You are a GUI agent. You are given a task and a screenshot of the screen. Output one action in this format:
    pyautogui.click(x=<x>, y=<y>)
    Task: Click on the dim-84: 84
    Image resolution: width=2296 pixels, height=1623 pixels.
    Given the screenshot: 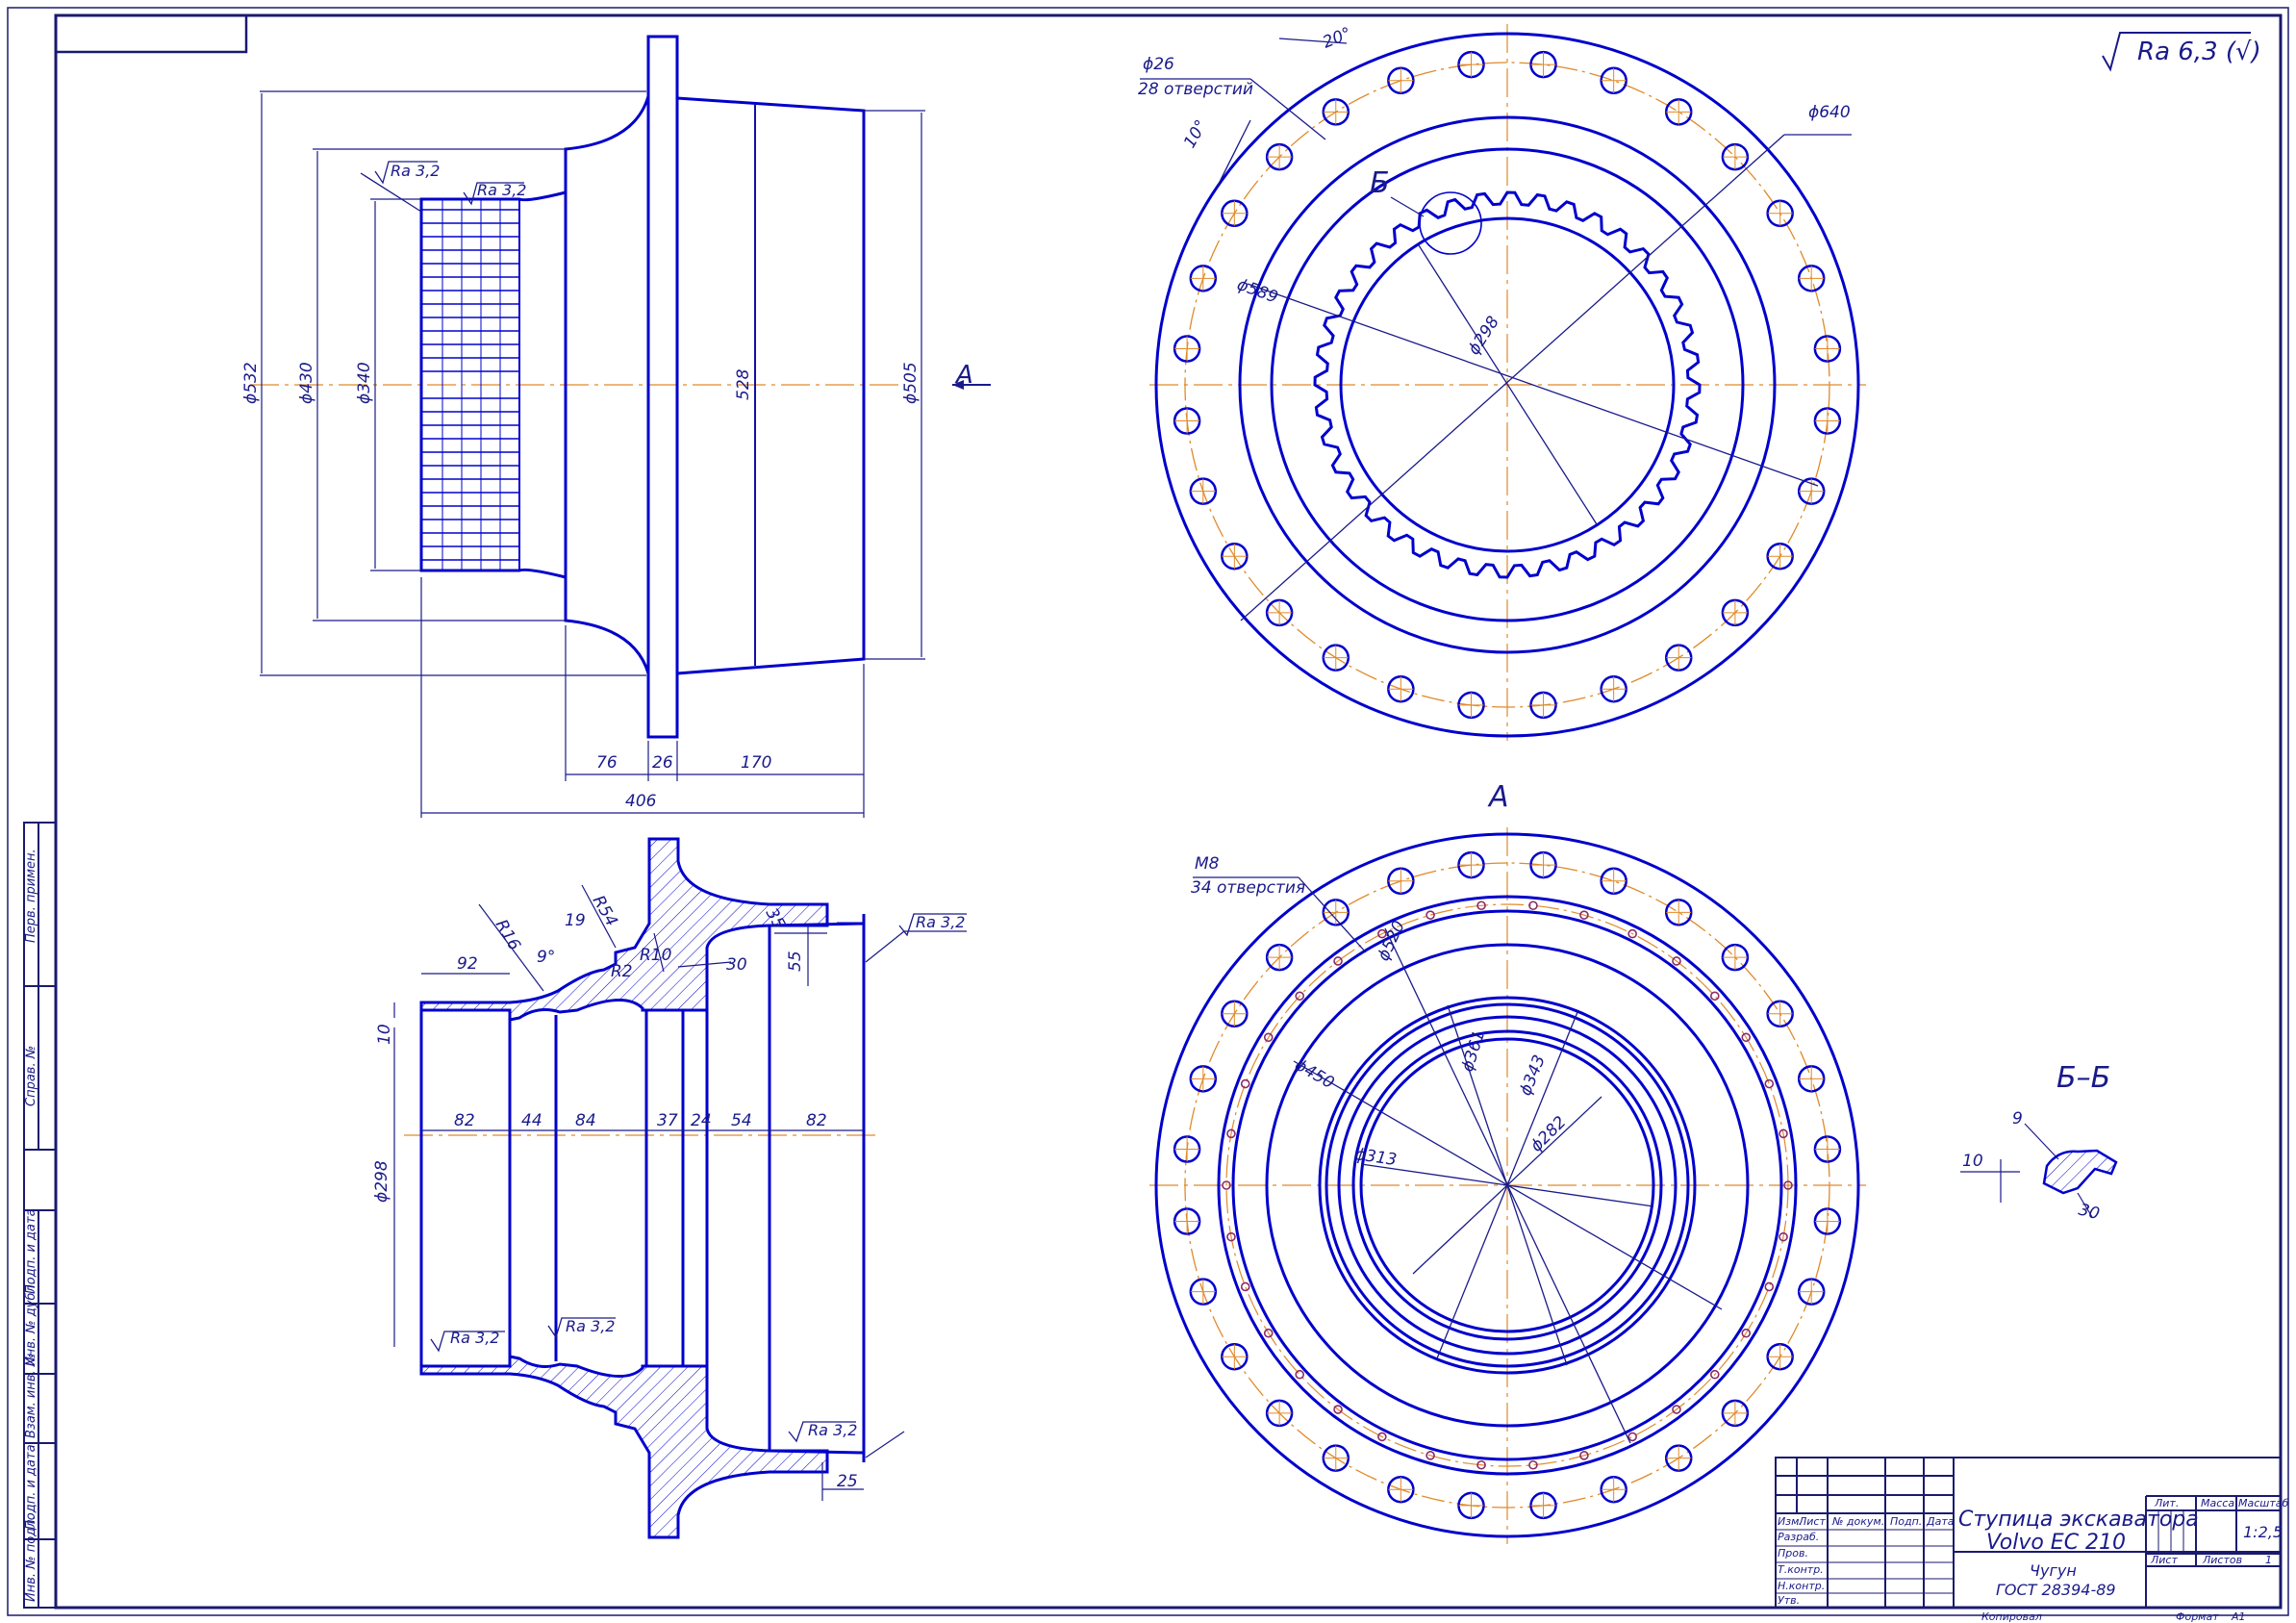 What is the action you would take?
    pyautogui.click(x=585, y=1120)
    